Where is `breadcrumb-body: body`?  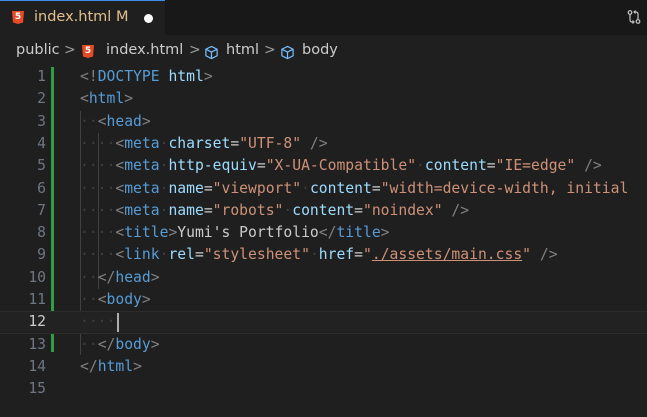 breadcrumb-body: body is located at coordinates (320, 50).